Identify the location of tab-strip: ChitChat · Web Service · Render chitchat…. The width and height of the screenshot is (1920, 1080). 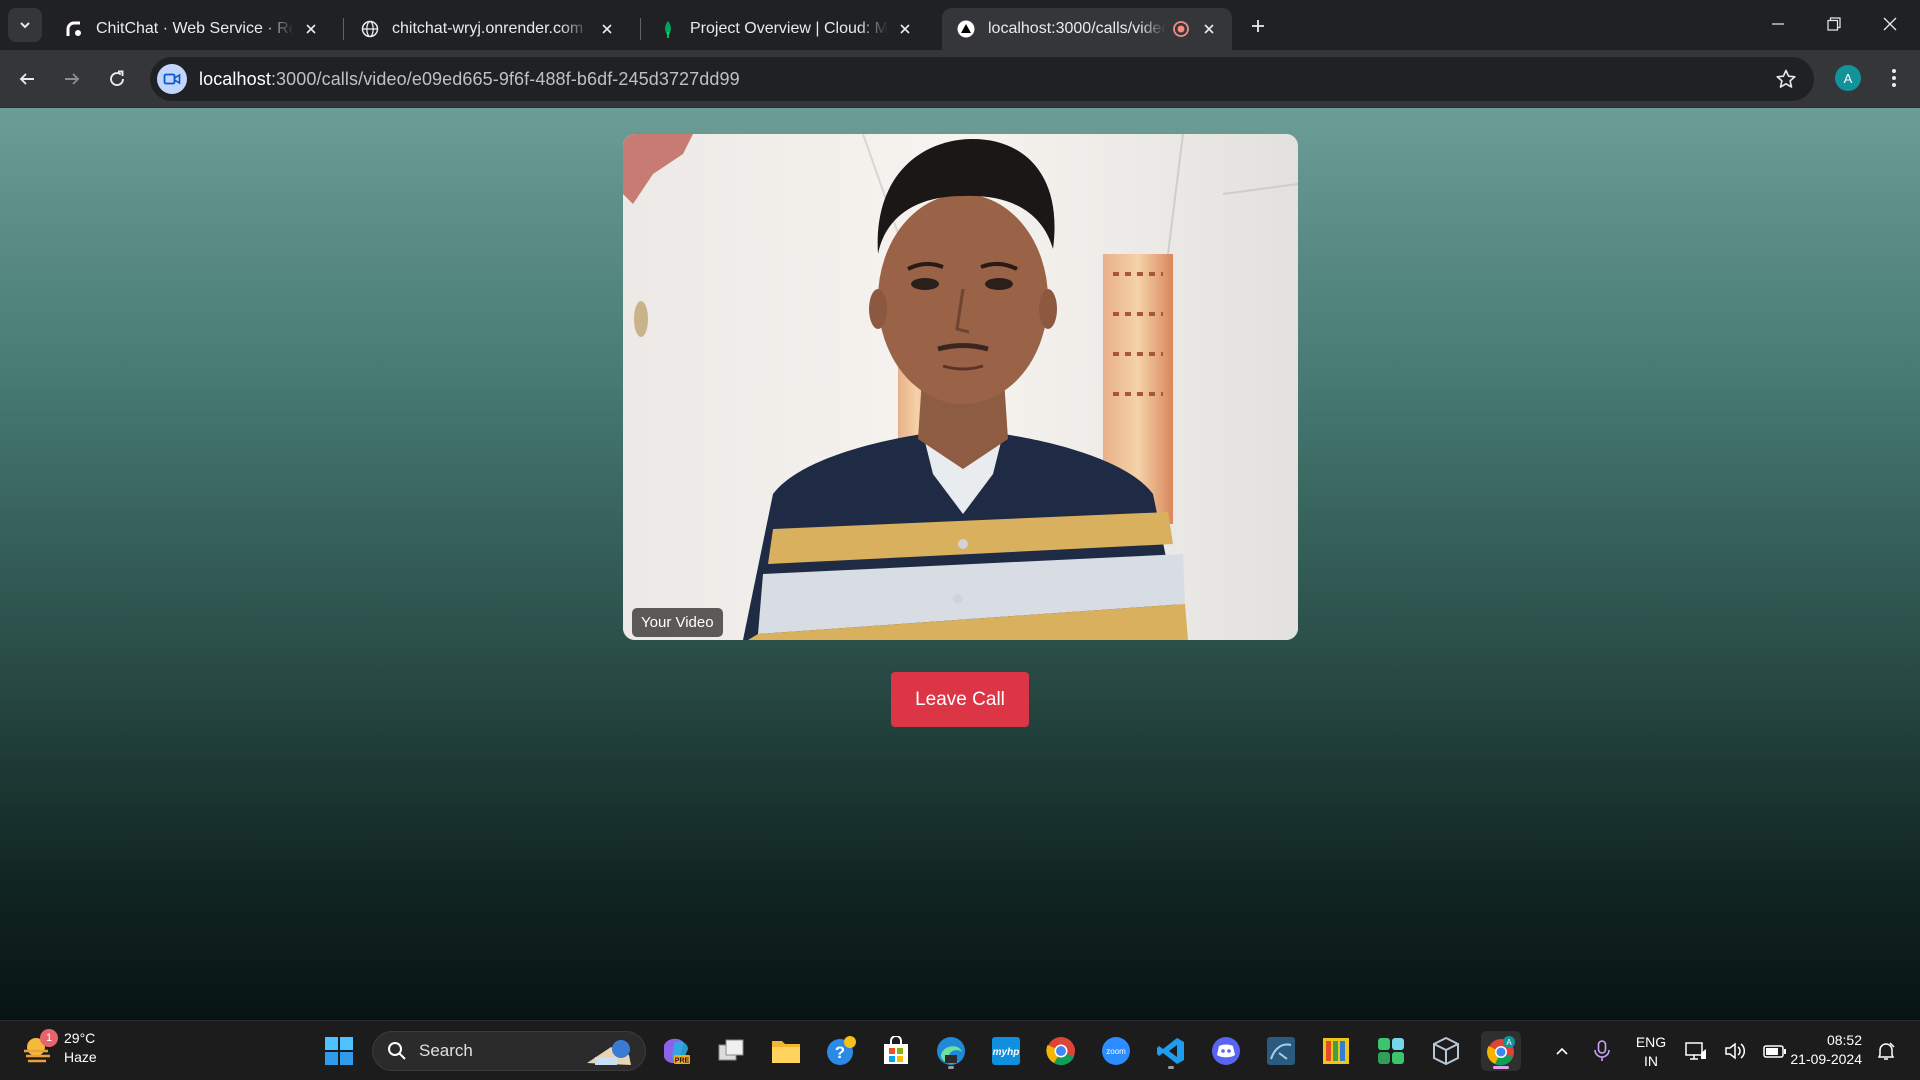
(960, 25).